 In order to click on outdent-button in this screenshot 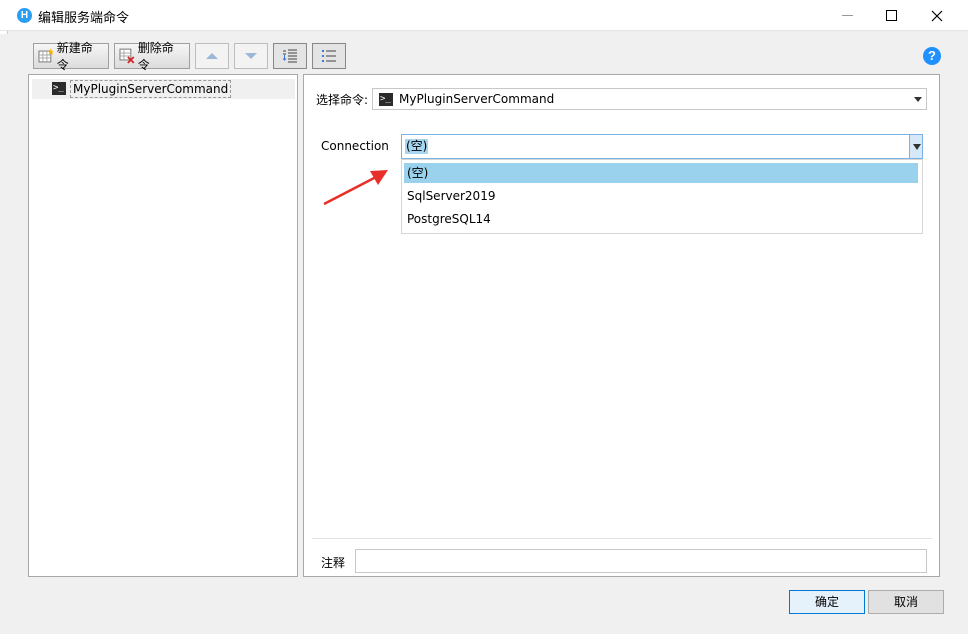, I will do `click(329, 56)`.